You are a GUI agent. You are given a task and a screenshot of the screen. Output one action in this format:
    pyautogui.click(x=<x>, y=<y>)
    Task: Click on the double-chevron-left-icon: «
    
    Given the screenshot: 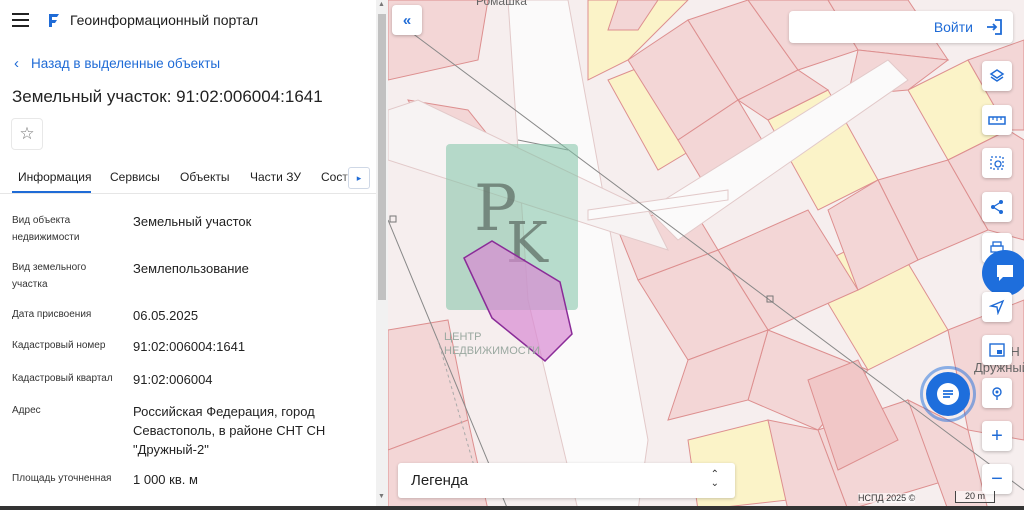 What is the action you would take?
    pyautogui.click(x=407, y=20)
    